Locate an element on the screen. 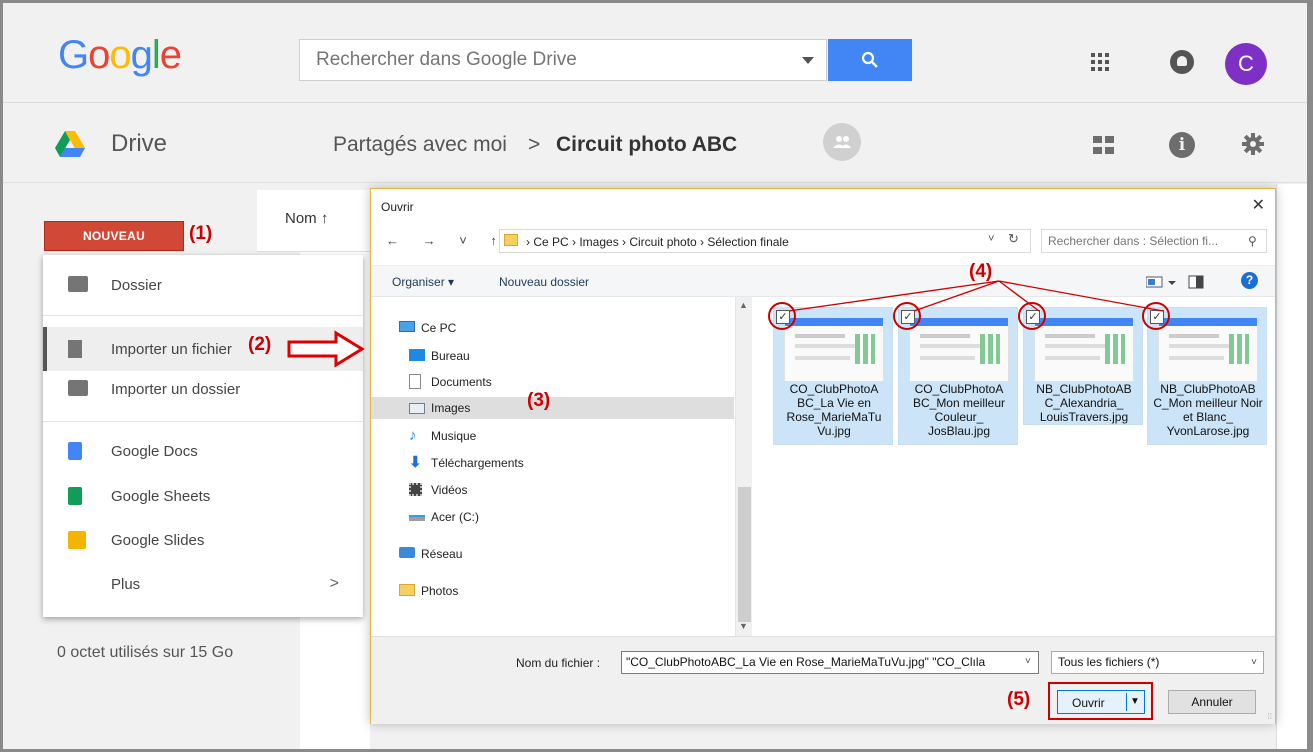 The width and height of the screenshot is (1313, 752). scrollbar-thumb is located at coordinates (744, 554).